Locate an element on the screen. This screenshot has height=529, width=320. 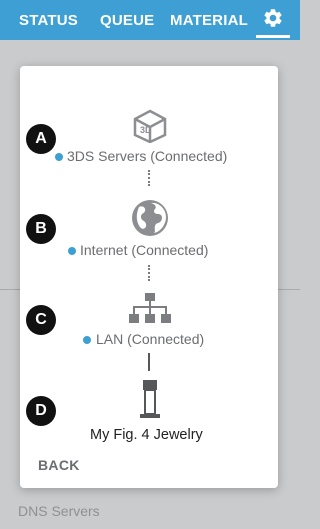
tab-material: MATERIAL is located at coordinates (209, 20).